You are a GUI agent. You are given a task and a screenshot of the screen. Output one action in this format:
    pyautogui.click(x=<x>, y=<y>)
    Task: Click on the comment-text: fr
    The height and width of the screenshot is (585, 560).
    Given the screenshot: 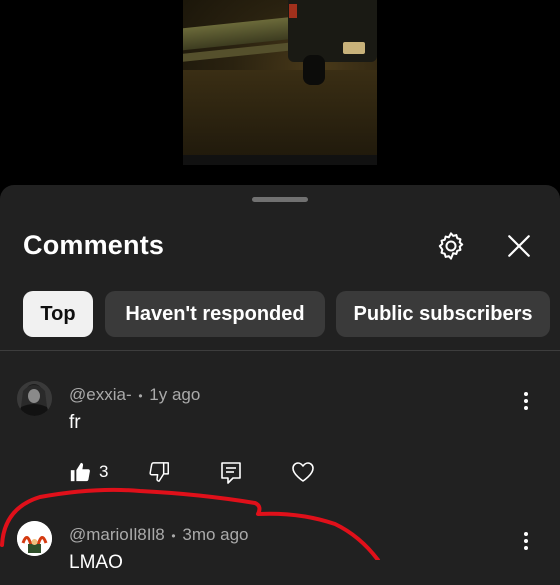 What is the action you would take?
    pyautogui.click(x=75, y=422)
    